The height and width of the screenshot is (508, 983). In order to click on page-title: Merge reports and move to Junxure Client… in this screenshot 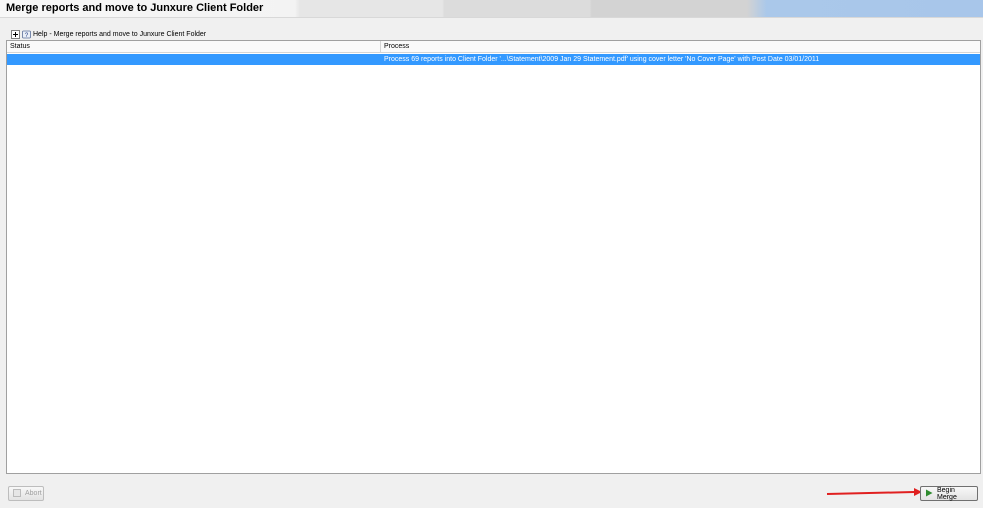, I will do `click(135, 8)`.